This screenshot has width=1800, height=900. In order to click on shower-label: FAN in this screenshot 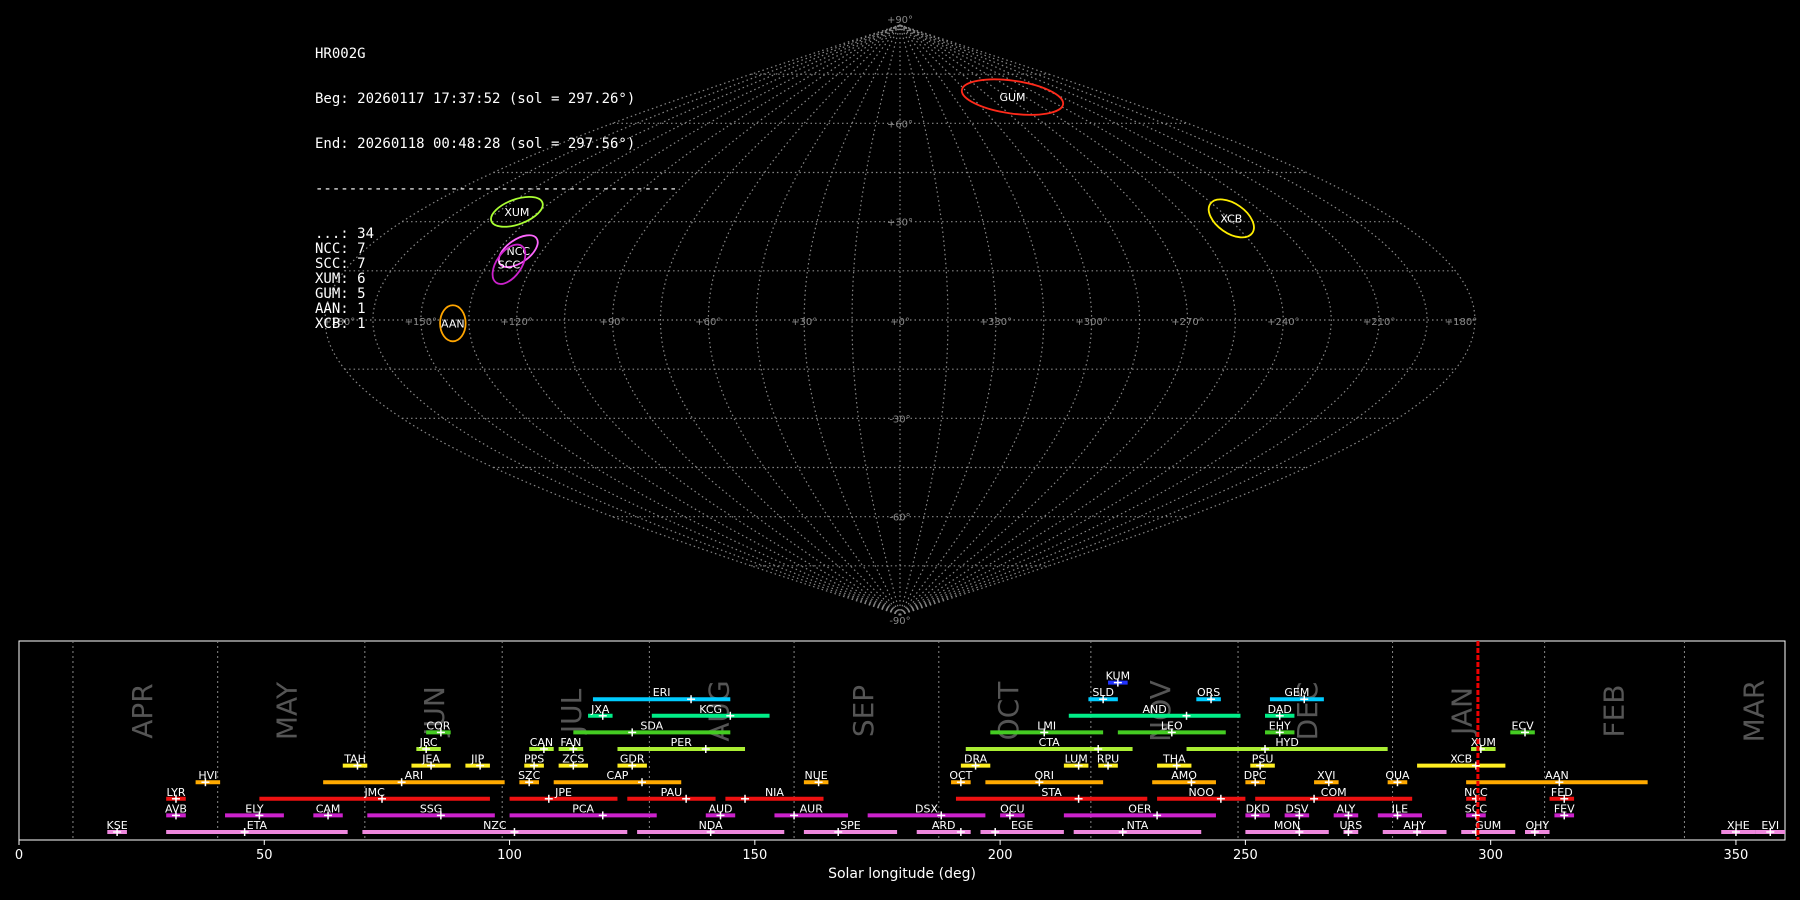, I will do `click(570, 742)`.